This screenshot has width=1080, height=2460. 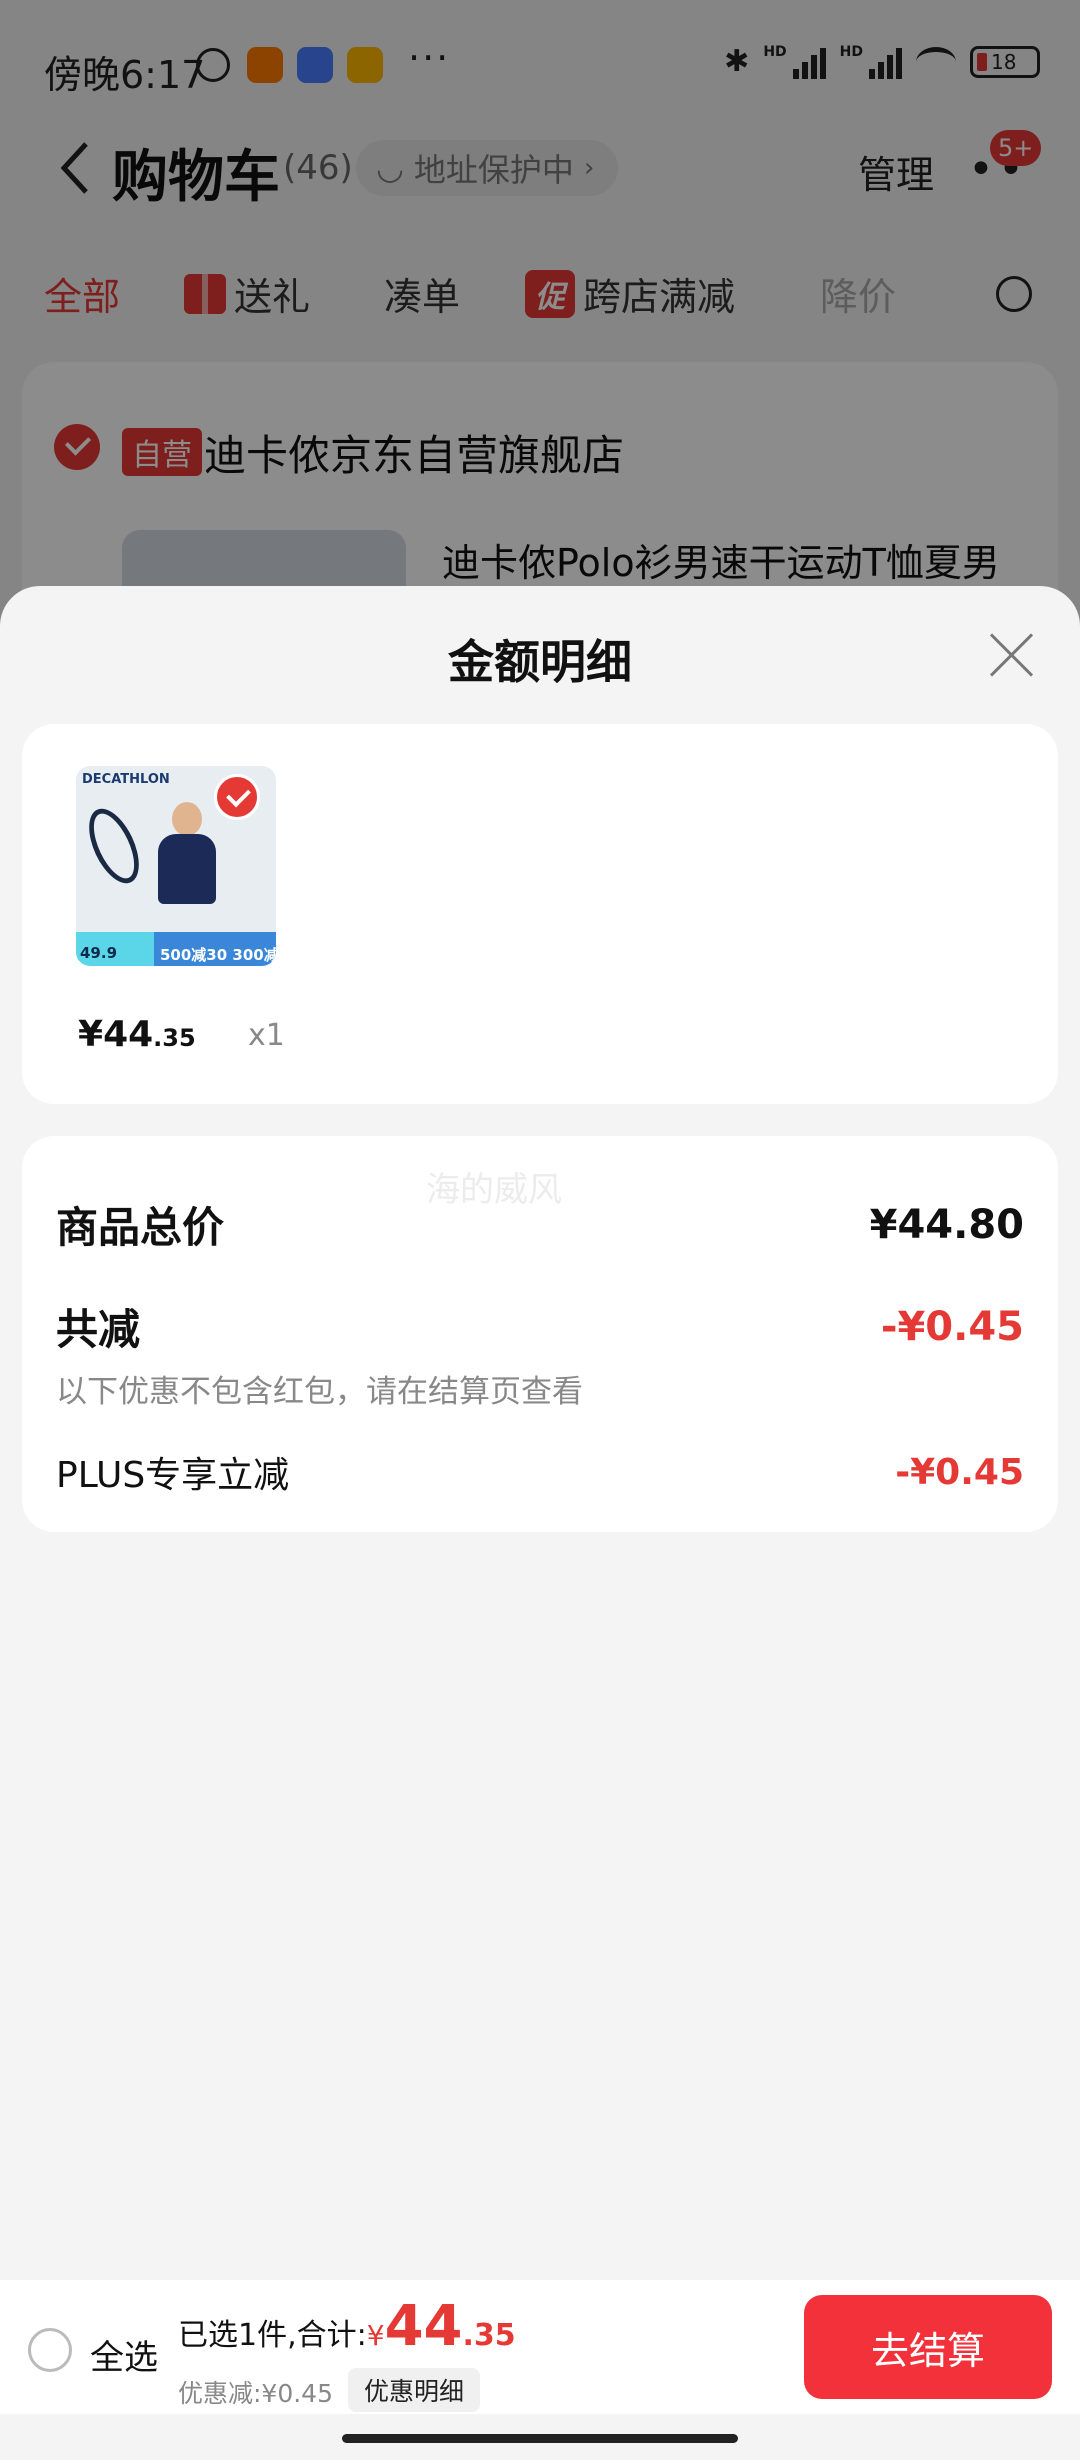 I want to click on sheet-title: 金额明细, so click(x=540, y=662).